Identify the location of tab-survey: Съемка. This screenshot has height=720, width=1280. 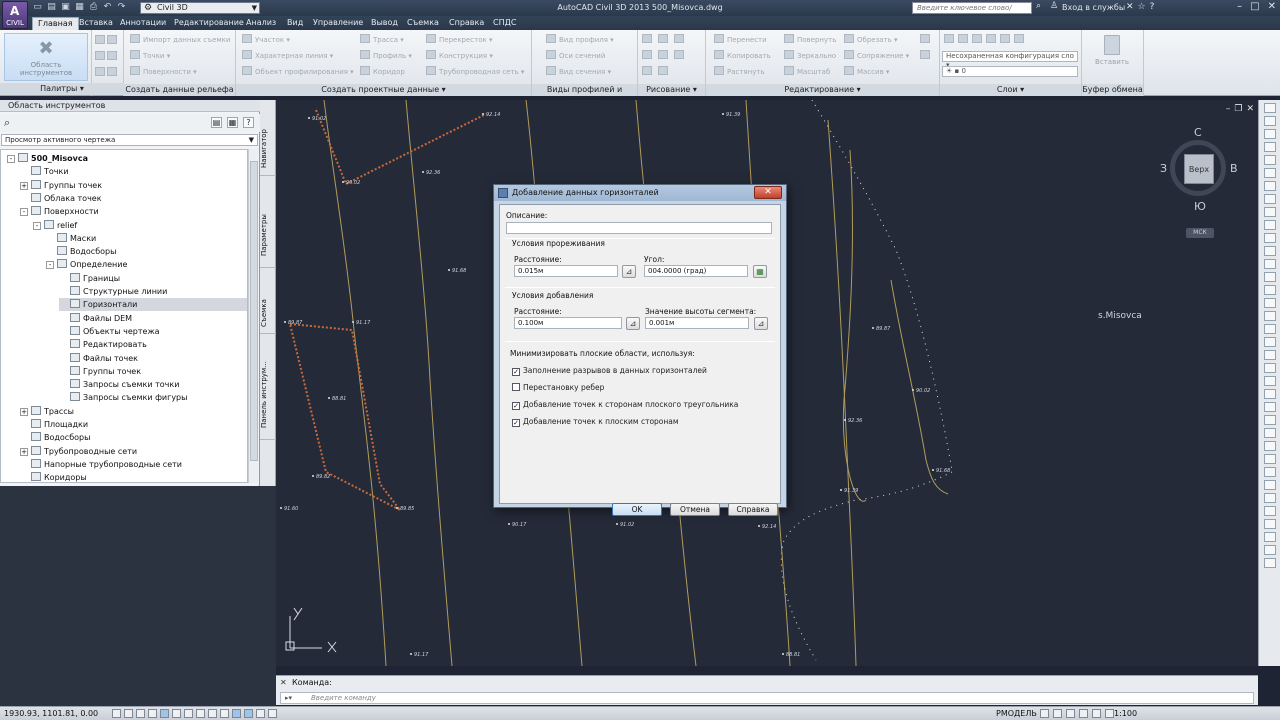
(423, 23).